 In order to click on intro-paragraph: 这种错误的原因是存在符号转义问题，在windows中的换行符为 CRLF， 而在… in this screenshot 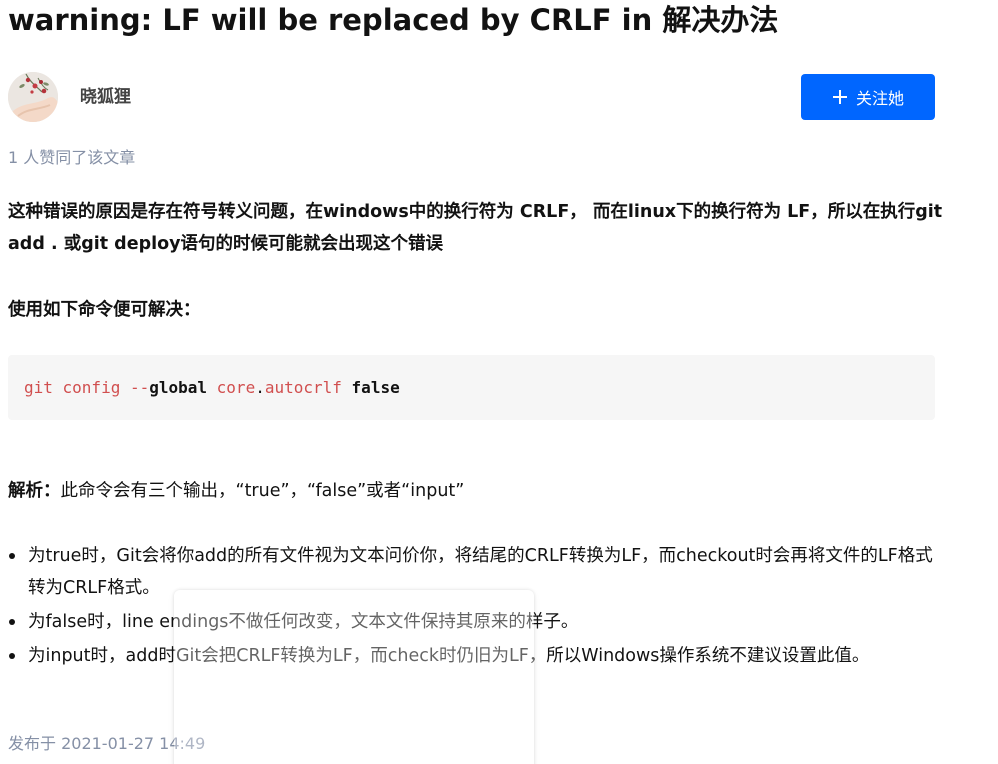, I will do `click(475, 228)`.